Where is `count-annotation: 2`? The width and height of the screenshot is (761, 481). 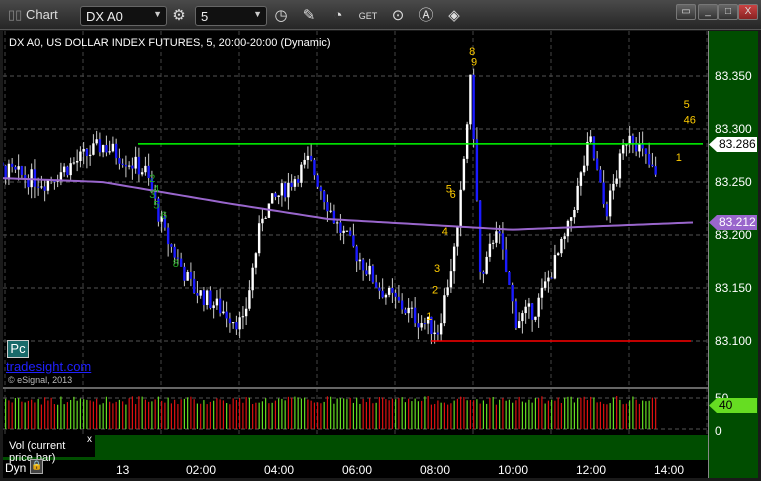
count-annotation: 2 is located at coordinates (435, 290).